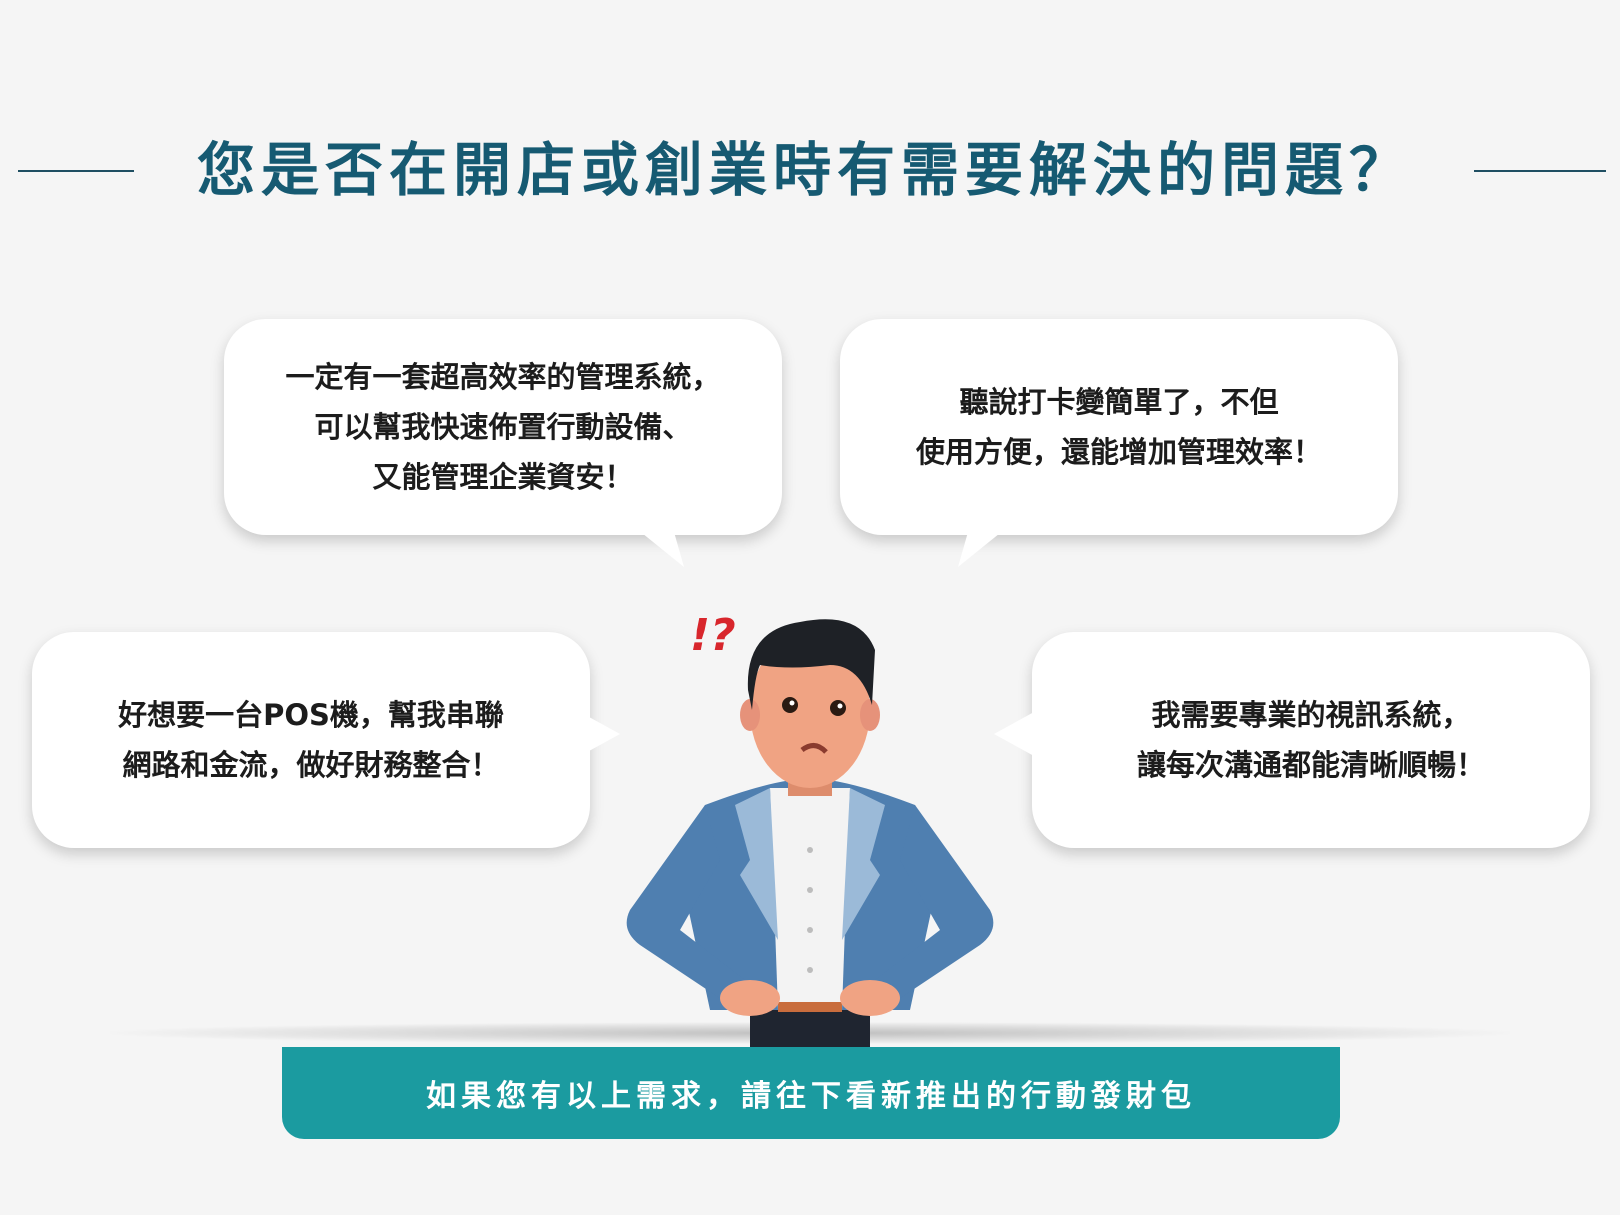 This screenshot has width=1620, height=1215. Describe the element at coordinates (790, 705) in the screenshot. I see `left-eye` at that location.